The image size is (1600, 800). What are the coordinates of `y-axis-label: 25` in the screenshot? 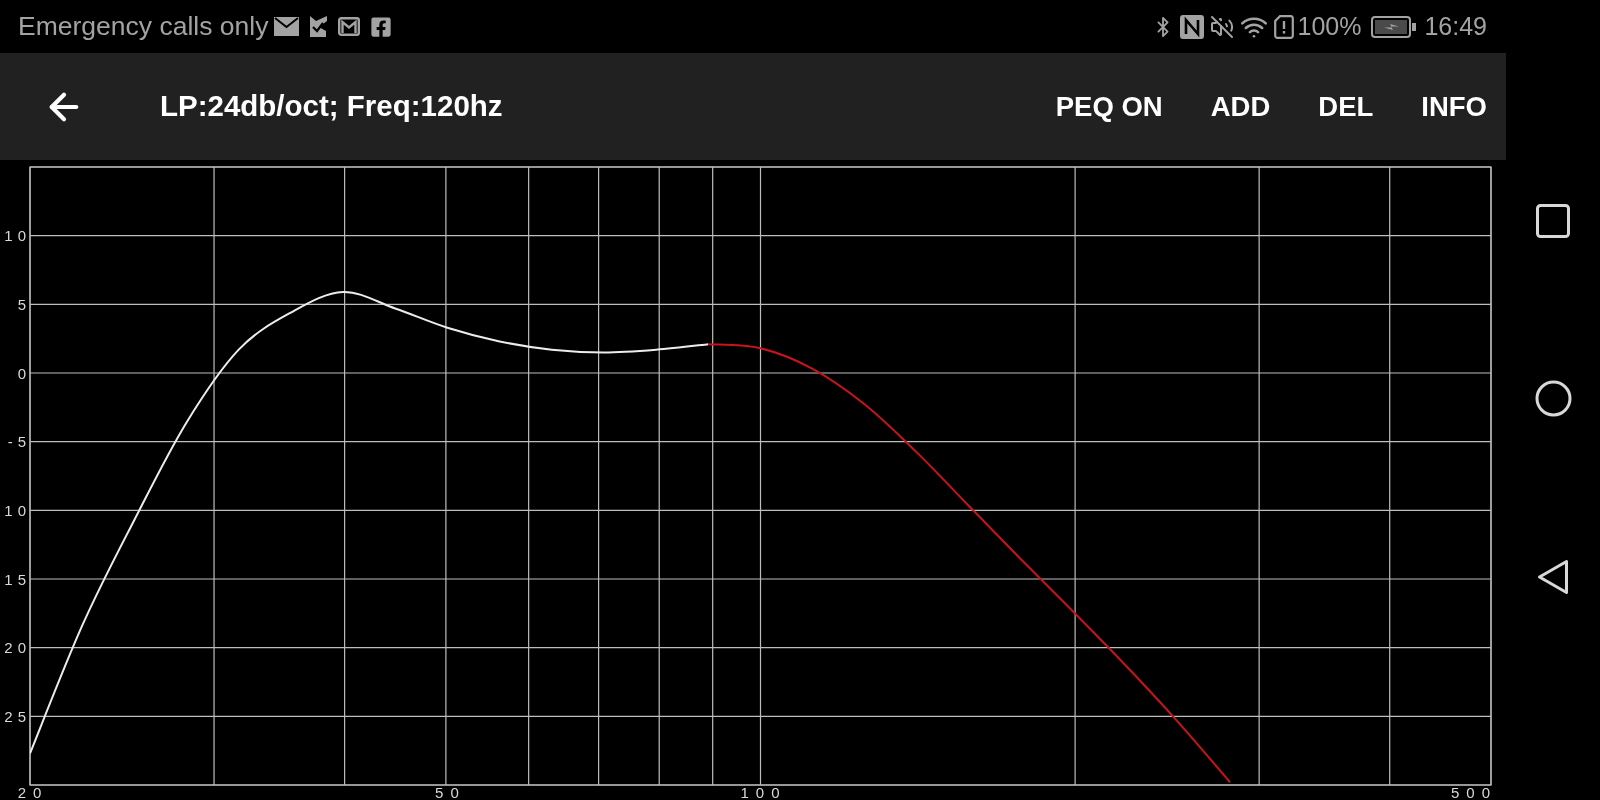 It's located at (17, 716).